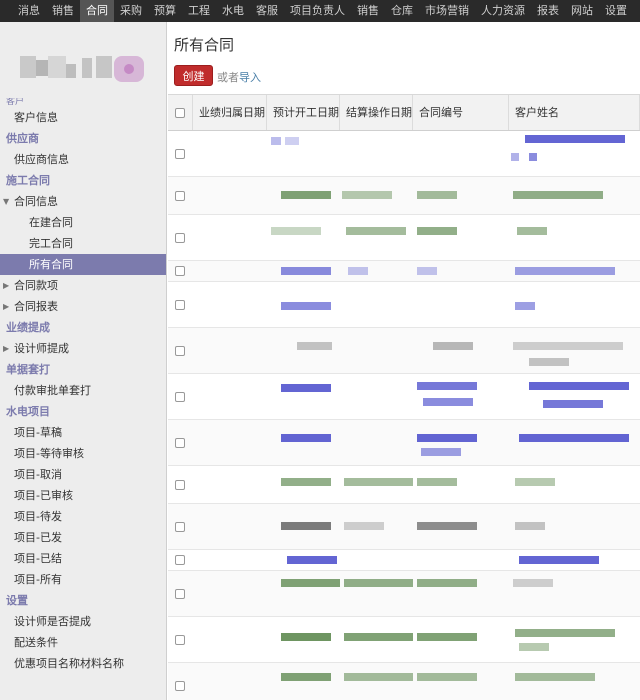 This screenshot has height=700, width=640. Describe the element at coordinates (43, 495) in the screenshot. I see `sidebar-item-label: 项目-已审核` at that location.